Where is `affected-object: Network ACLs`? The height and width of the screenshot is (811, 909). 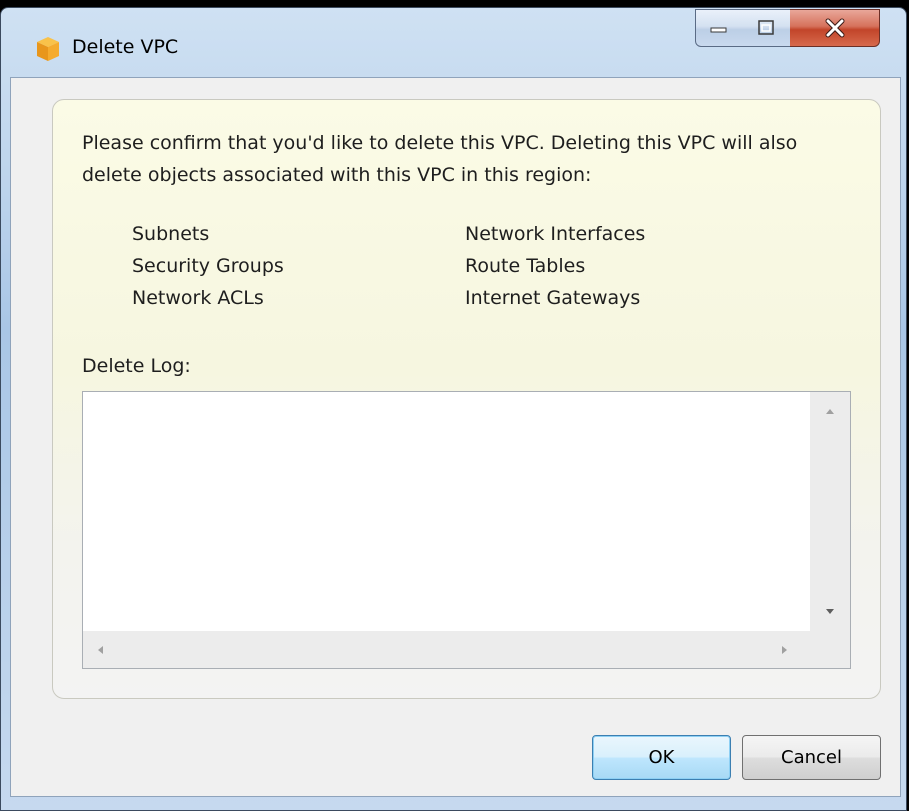
affected-object: Network ACLs is located at coordinates (198, 298).